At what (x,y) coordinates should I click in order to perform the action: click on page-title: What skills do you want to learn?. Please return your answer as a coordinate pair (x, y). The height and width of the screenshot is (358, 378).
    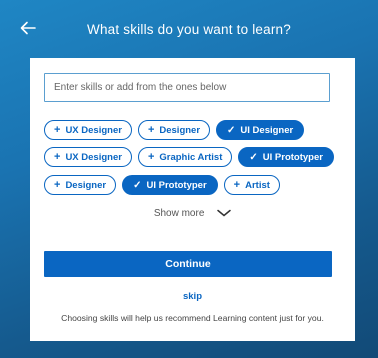
    Looking at the image, I should click on (189, 29).